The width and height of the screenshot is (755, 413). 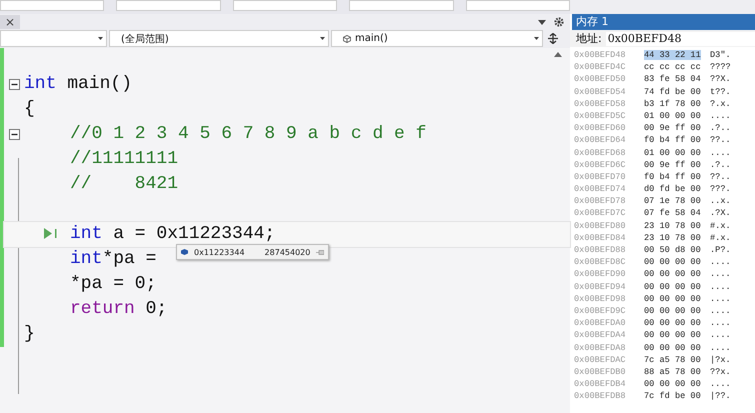 What do you see at coordinates (672, 189) in the screenshot?
I see `memory-bytes: d0 fd be 00` at bounding box center [672, 189].